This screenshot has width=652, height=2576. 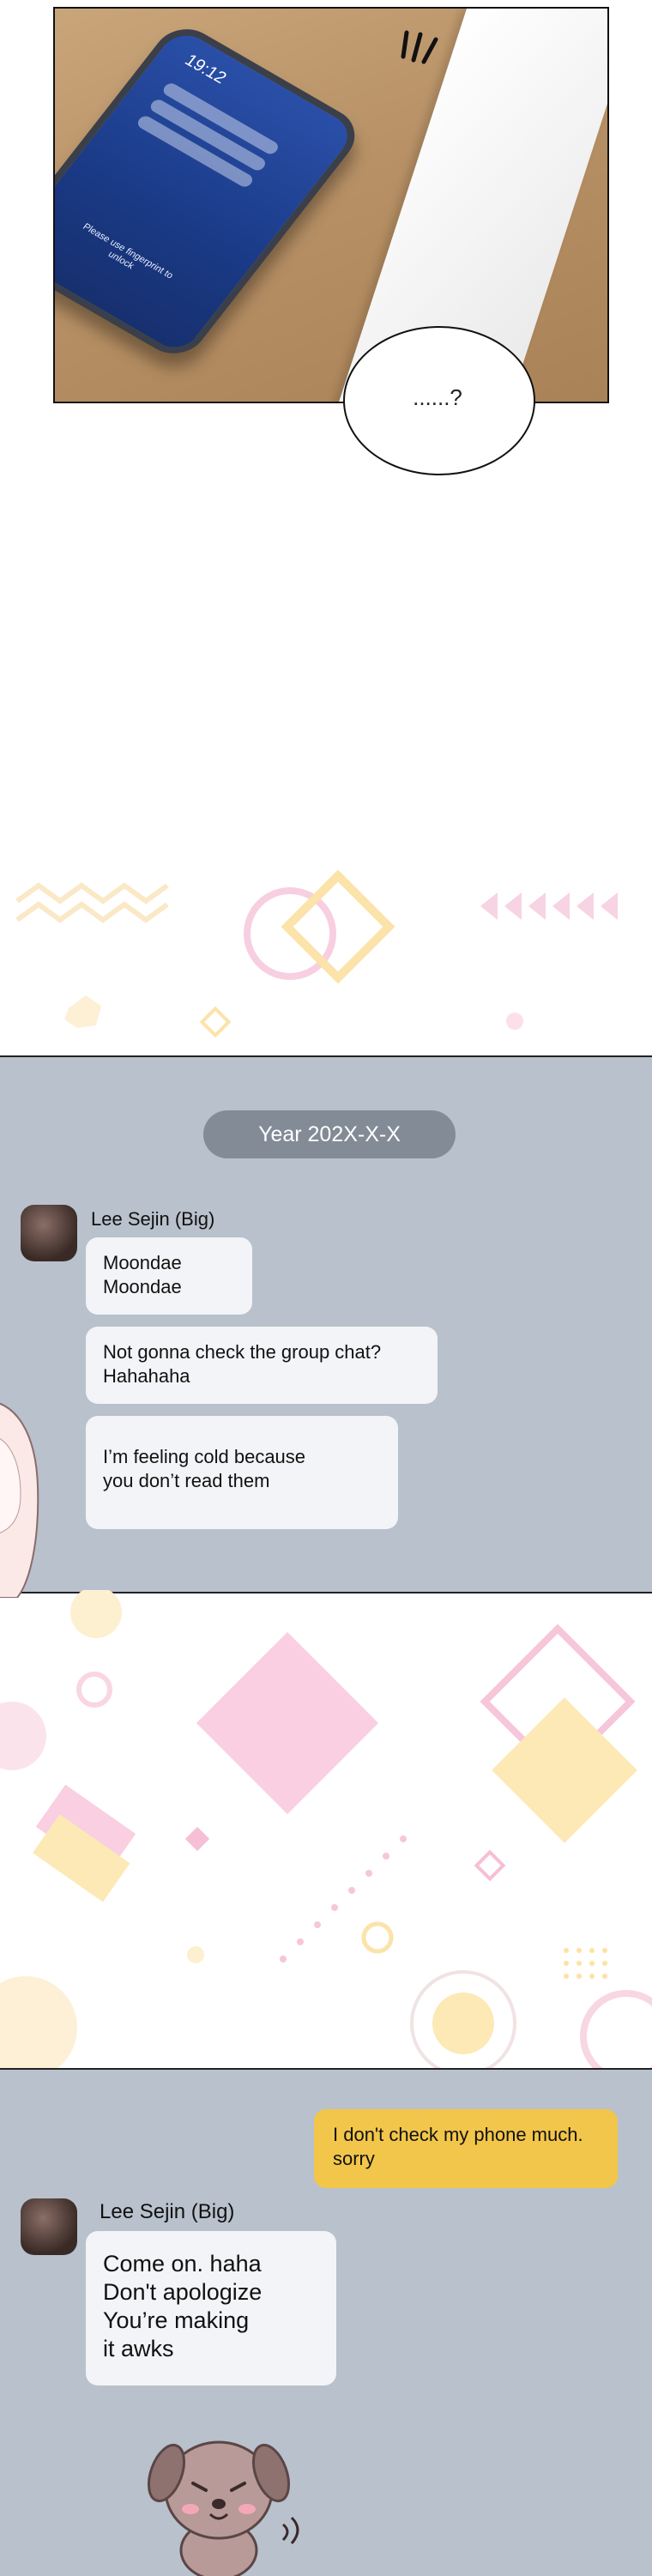 I want to click on chat-bubble: Not gonna check the group chat? Hahahaha, so click(x=262, y=1365).